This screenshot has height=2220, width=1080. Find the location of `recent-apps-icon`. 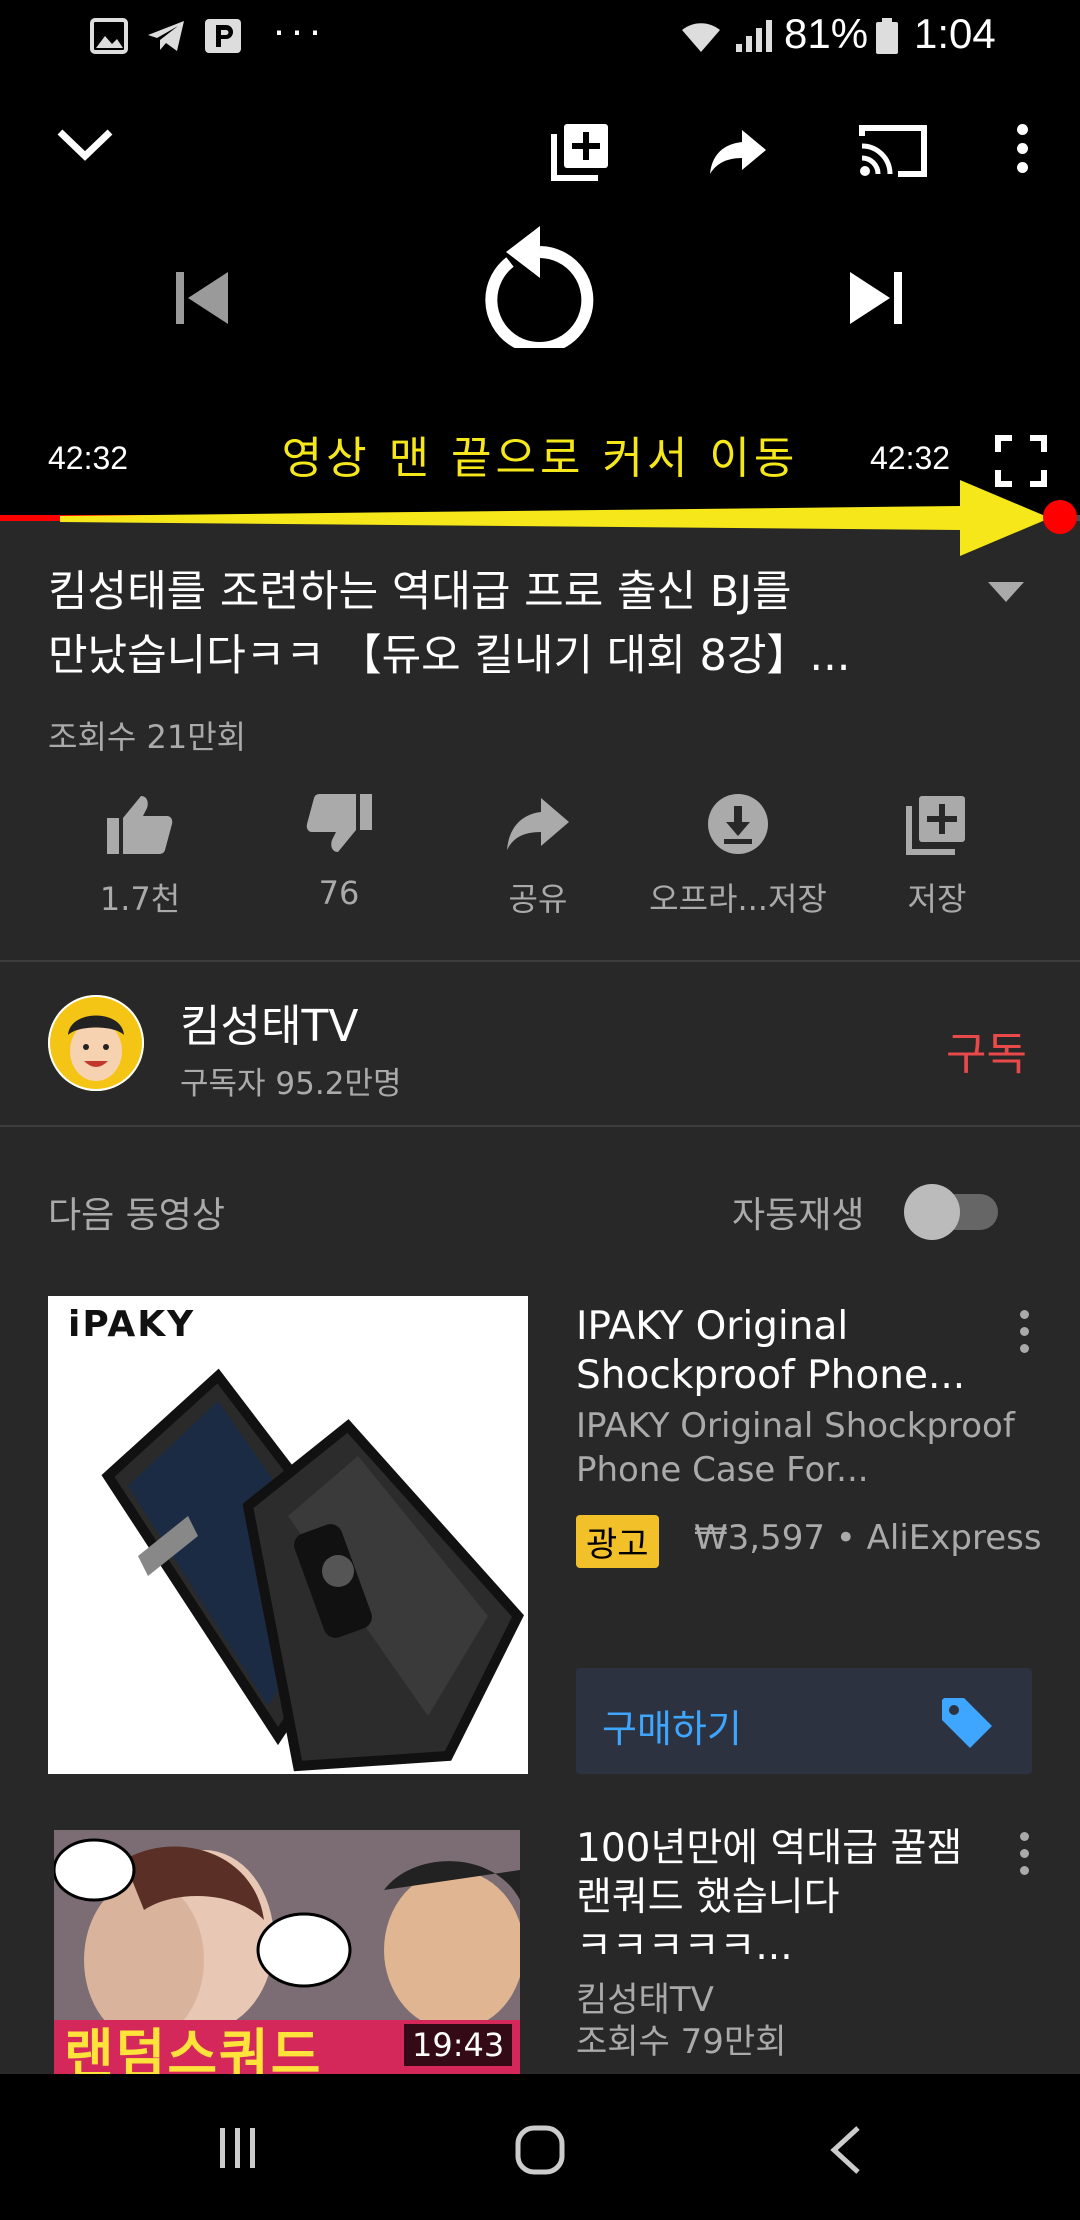

recent-apps-icon is located at coordinates (238, 2148).